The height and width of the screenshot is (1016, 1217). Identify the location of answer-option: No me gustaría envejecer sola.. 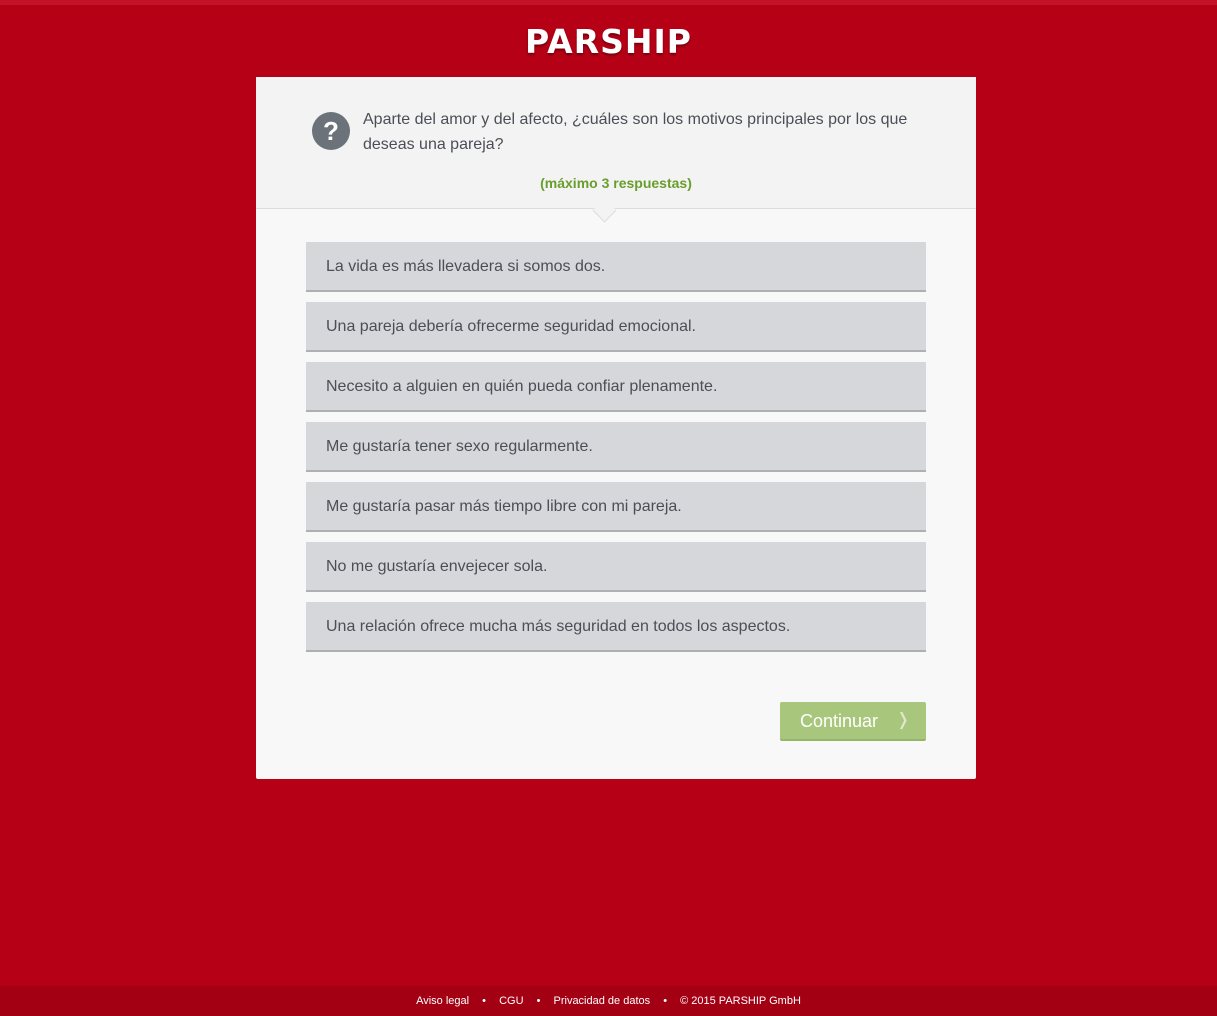
(616, 567).